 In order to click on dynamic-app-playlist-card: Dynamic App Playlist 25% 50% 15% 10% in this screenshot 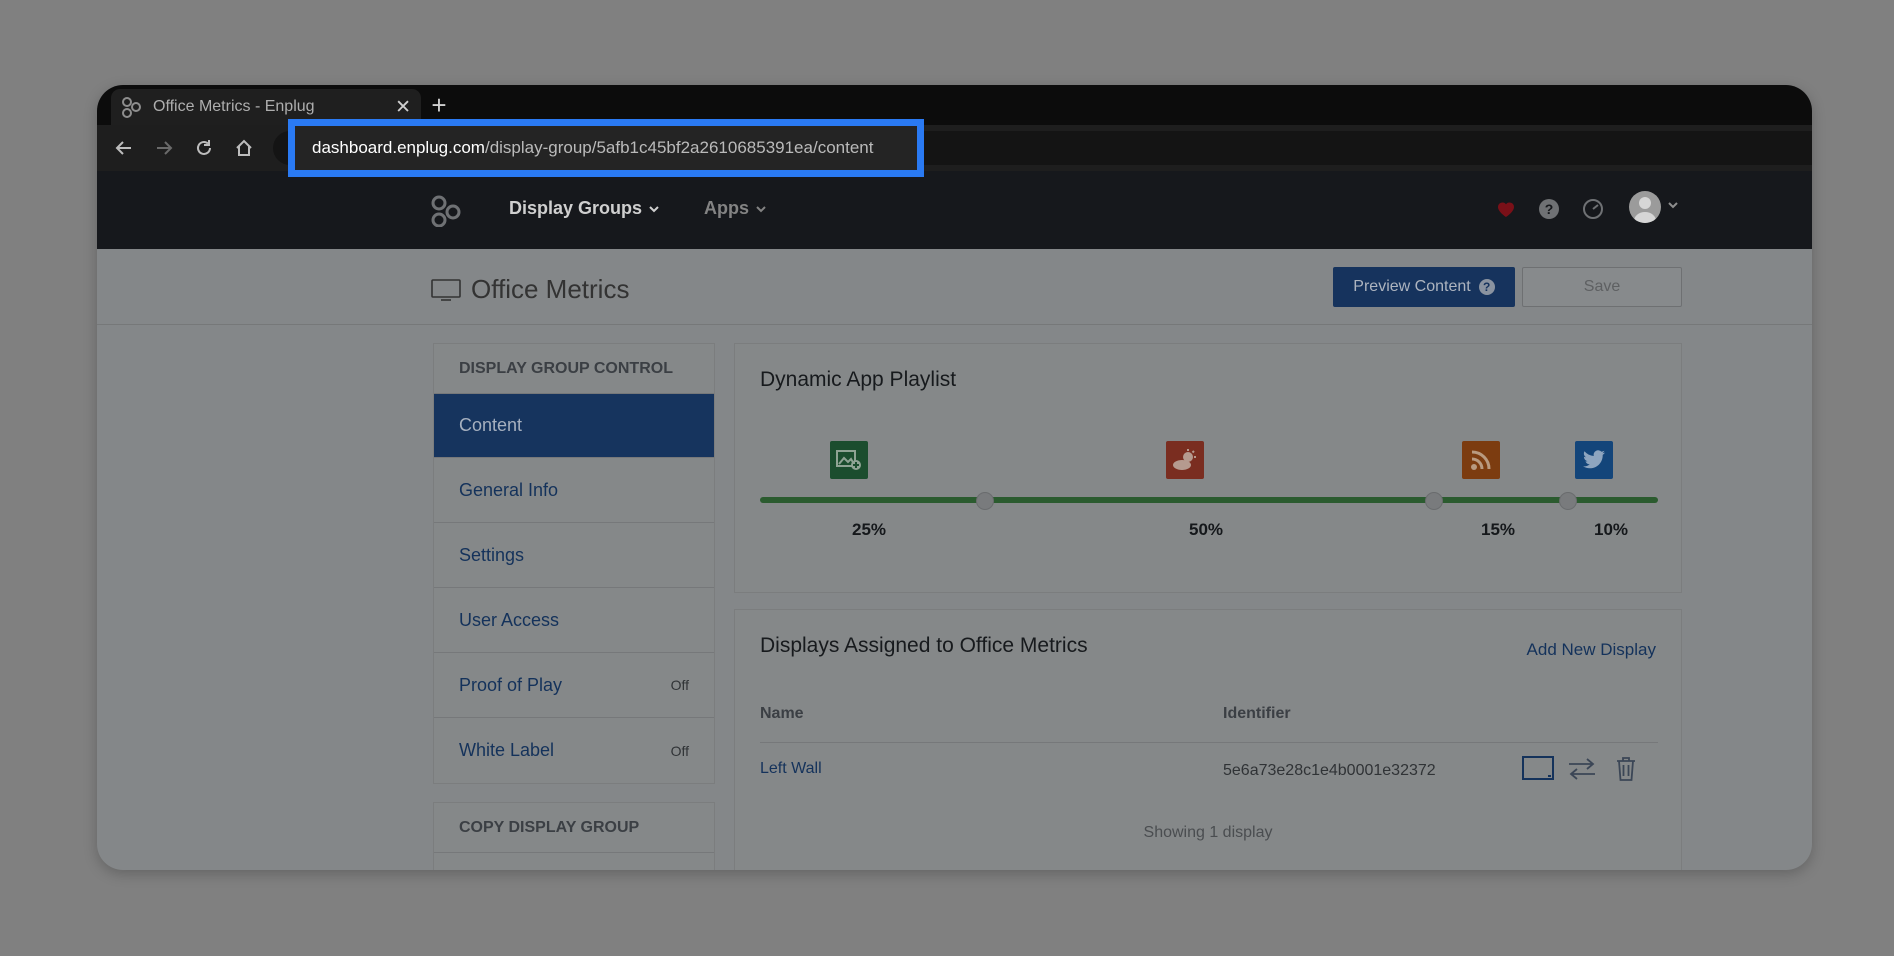, I will do `click(1208, 468)`.